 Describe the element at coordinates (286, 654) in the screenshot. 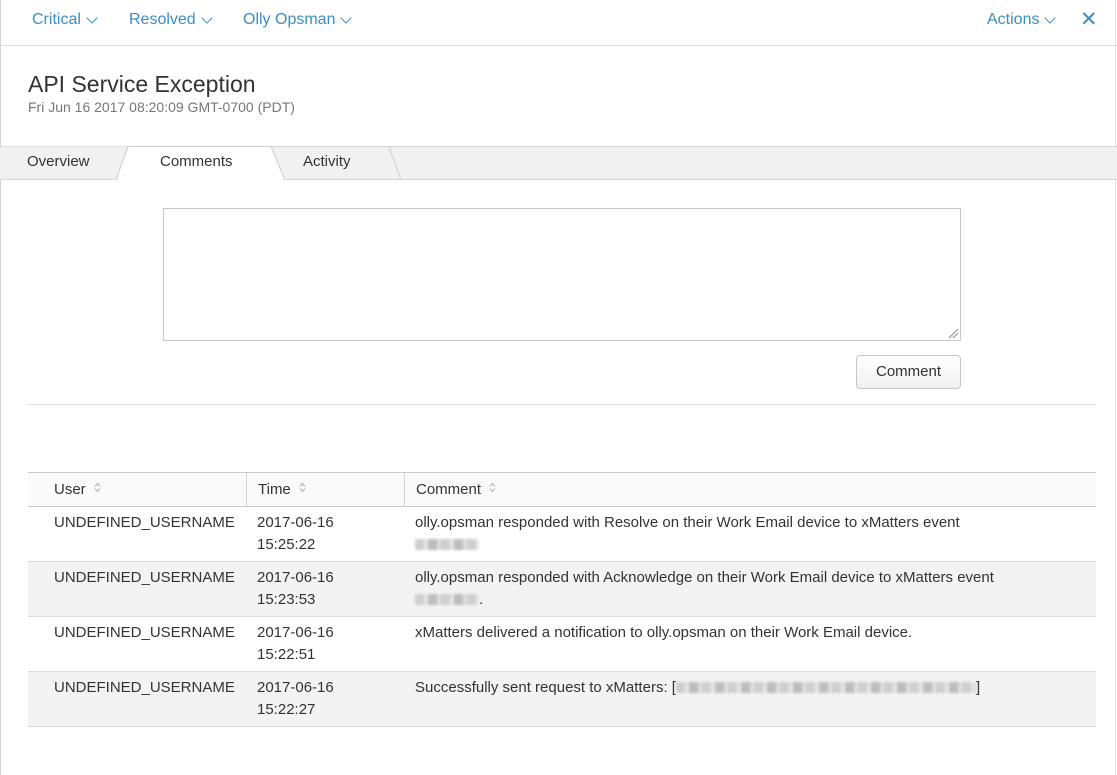

I see `cell-clock: 15:22:51` at that location.